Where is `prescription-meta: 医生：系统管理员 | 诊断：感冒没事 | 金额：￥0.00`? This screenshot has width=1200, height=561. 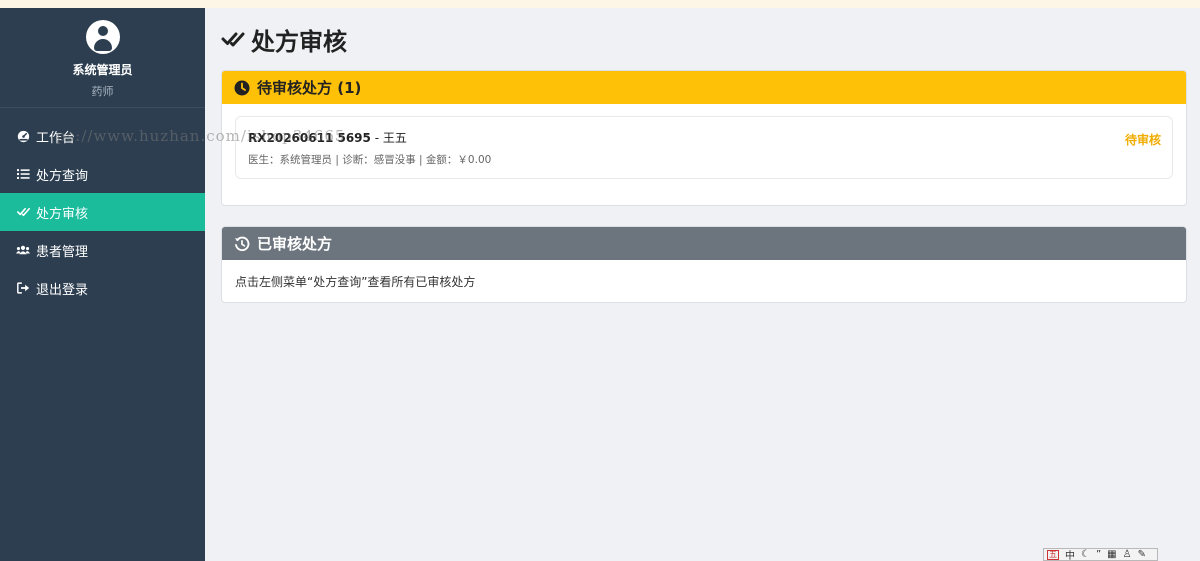 prescription-meta: 医生：系统管理员 | 诊断：感冒没事 | 金额：￥0.00 is located at coordinates (370, 160).